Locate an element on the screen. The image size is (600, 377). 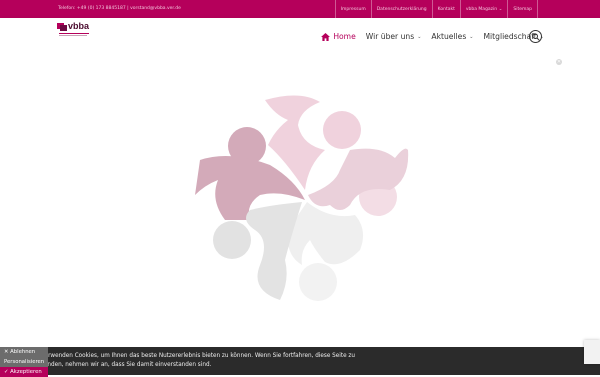
cookie-buttons: ✕ Ablehnen Personalisieren ✓ Akzeptieren is located at coordinates (26, 362).